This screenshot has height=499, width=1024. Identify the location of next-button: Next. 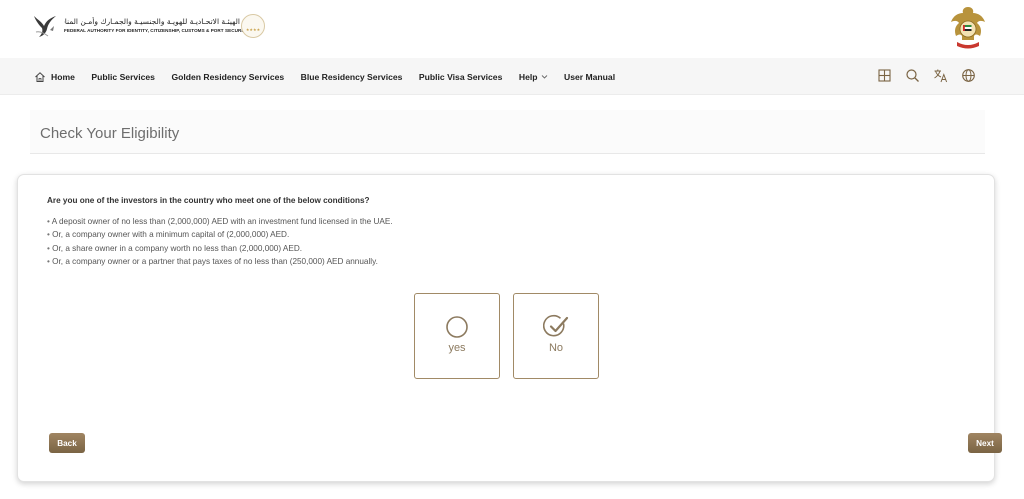
(985, 443).